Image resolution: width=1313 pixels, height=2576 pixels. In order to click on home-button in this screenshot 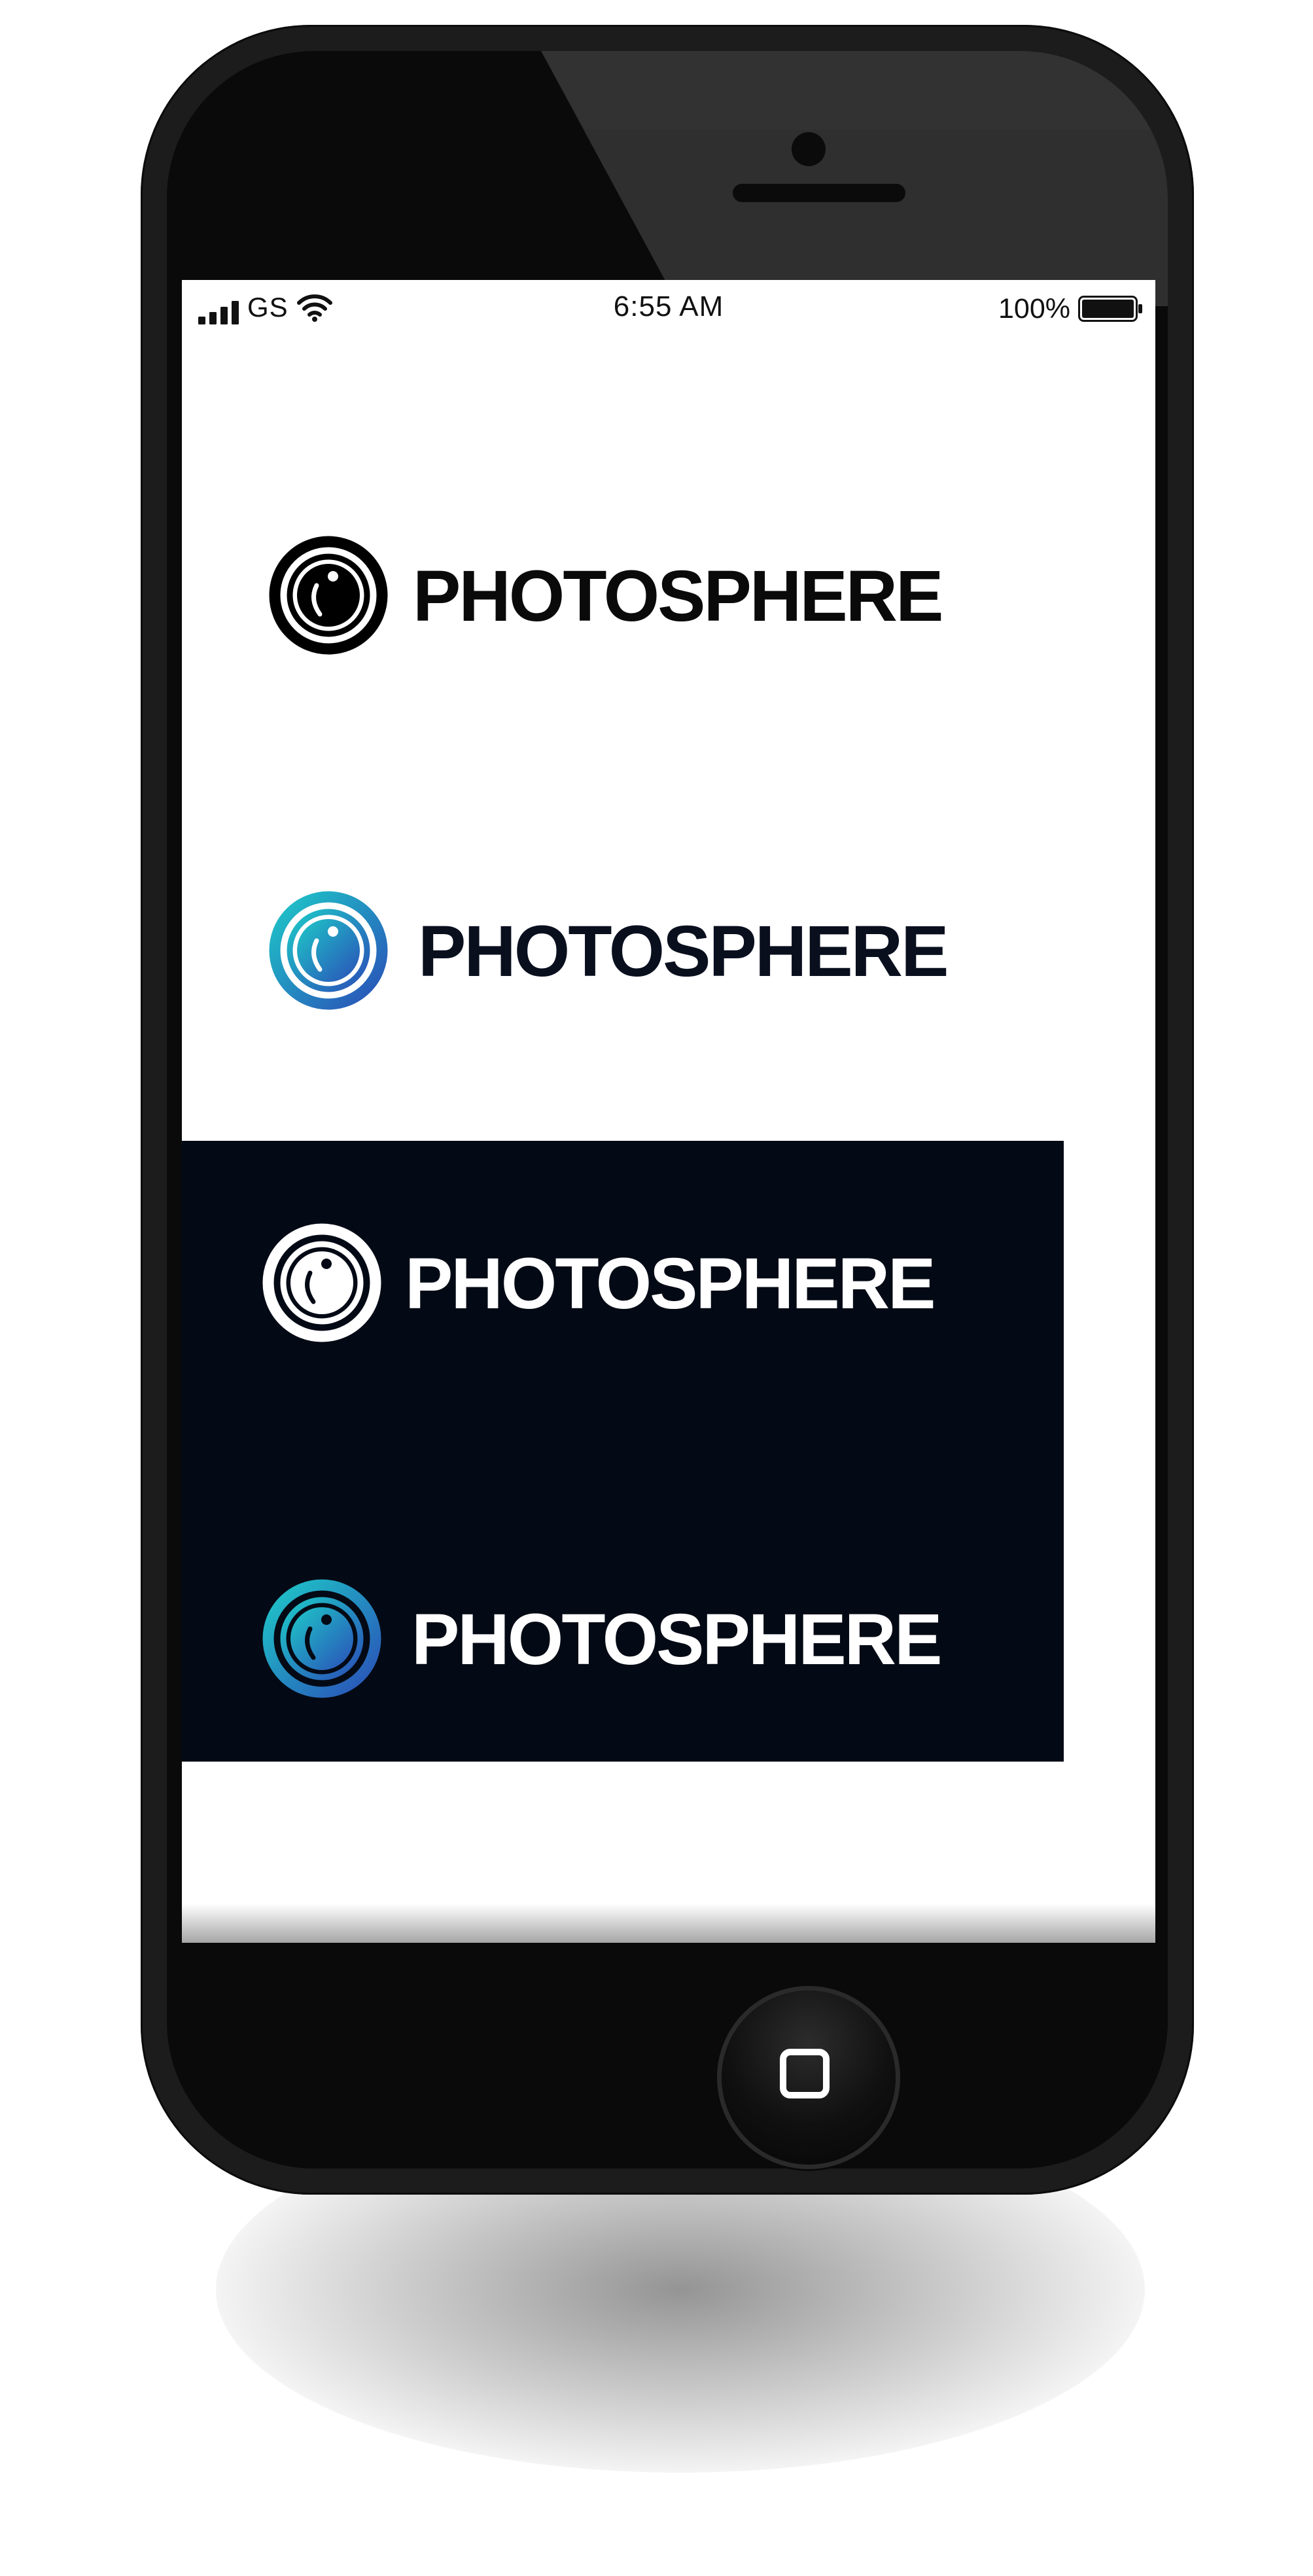, I will do `click(809, 2078)`.